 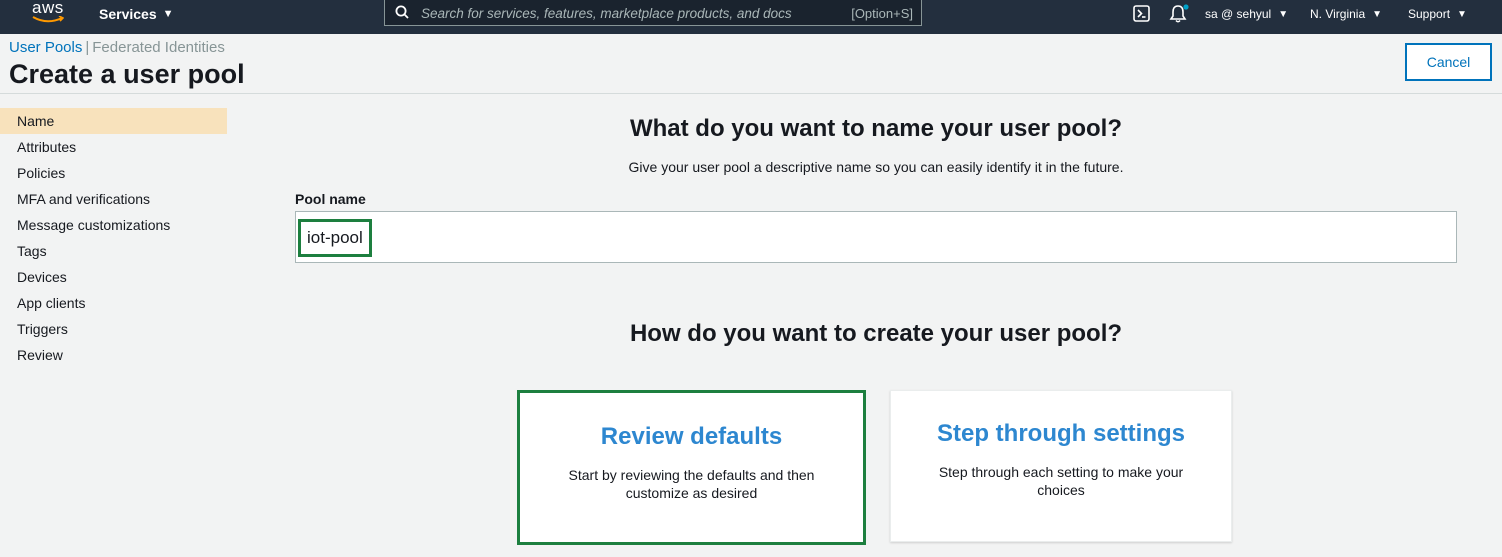 What do you see at coordinates (158, 47) in the screenshot?
I see `breadcrumb-federated-identities: Federated Identities` at bounding box center [158, 47].